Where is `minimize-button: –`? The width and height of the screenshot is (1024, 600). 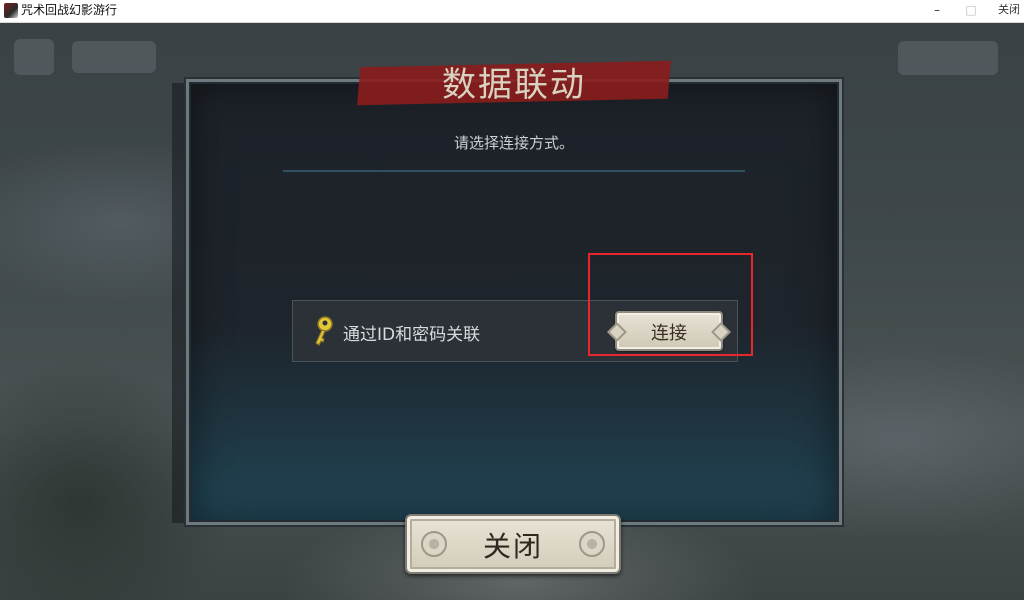
minimize-button: – is located at coordinates (937, 11).